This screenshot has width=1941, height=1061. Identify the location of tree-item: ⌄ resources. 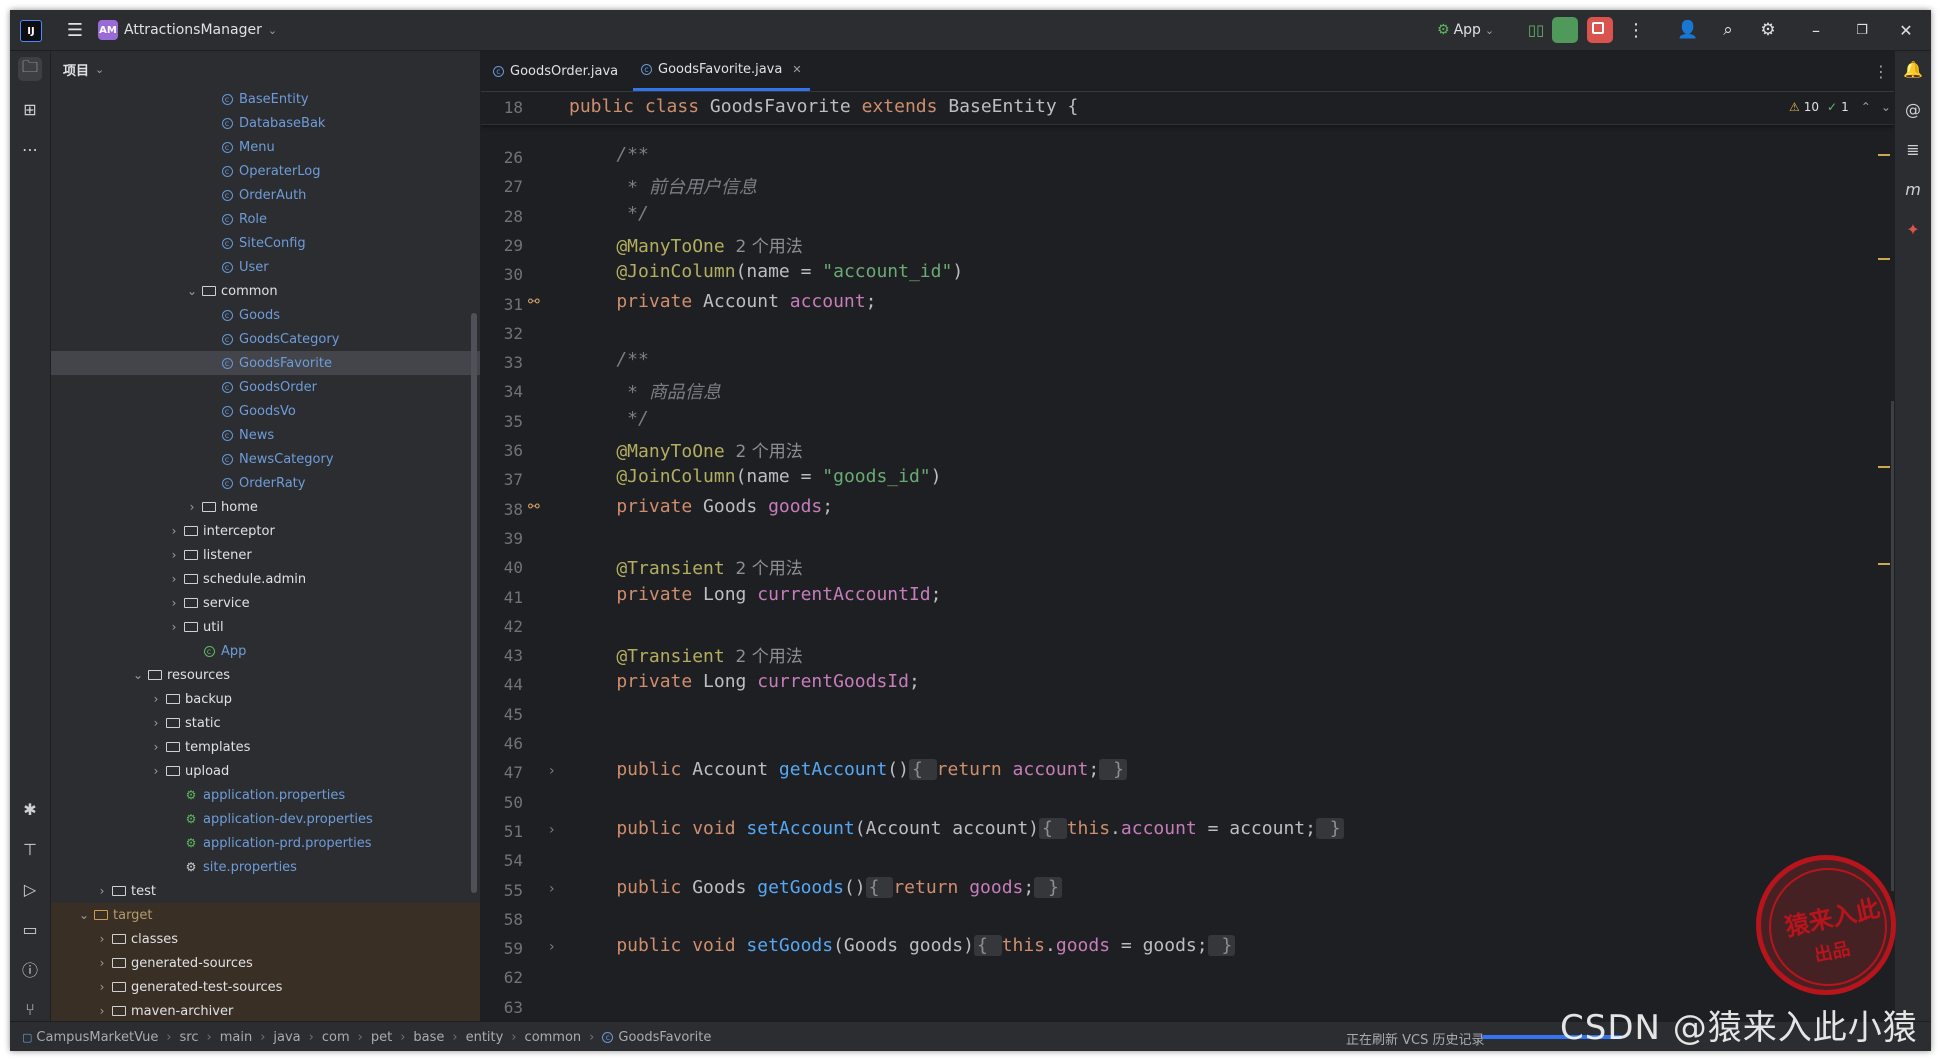
(265, 675).